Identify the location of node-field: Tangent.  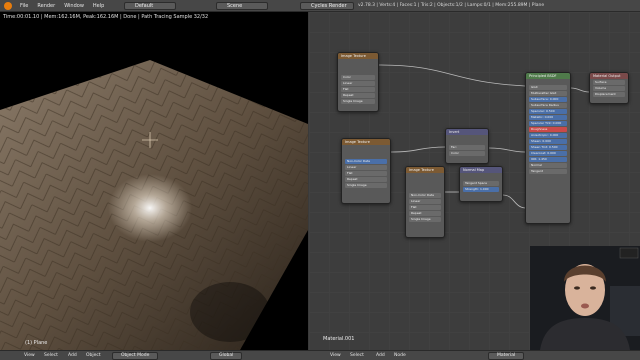
(548, 171).